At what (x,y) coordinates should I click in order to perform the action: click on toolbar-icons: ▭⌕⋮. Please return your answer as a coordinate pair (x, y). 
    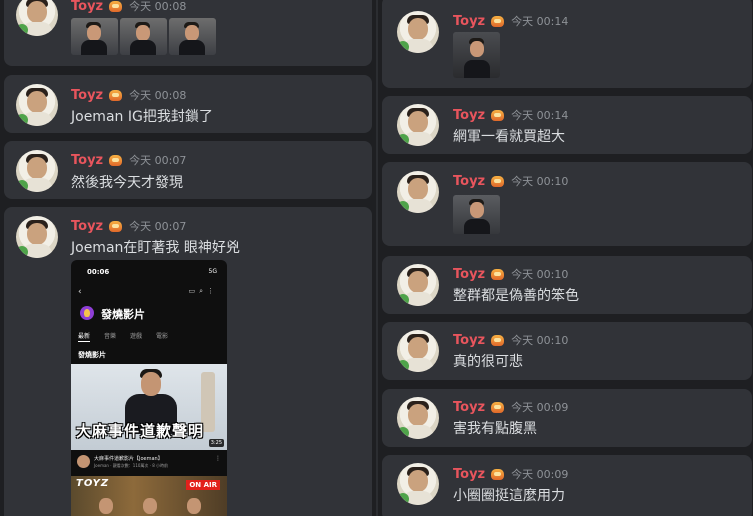
    Looking at the image, I should click on (203, 291).